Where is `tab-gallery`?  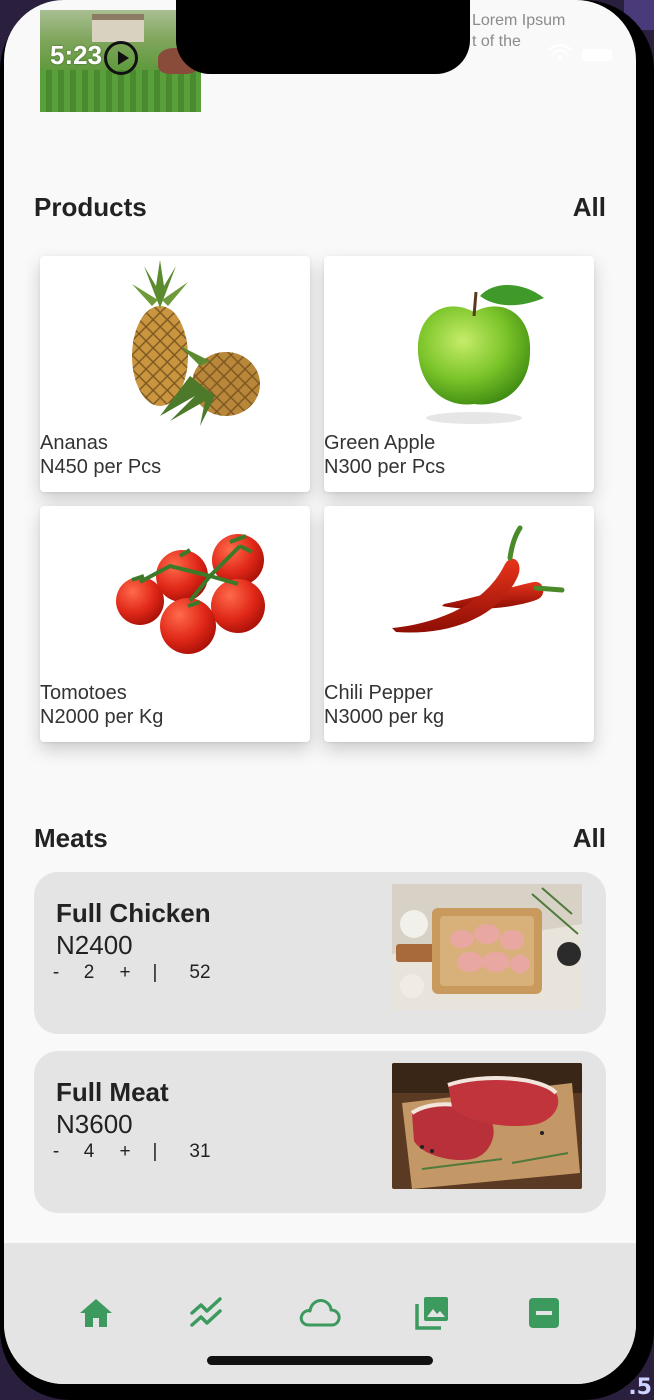
tab-gallery is located at coordinates (432, 1313).